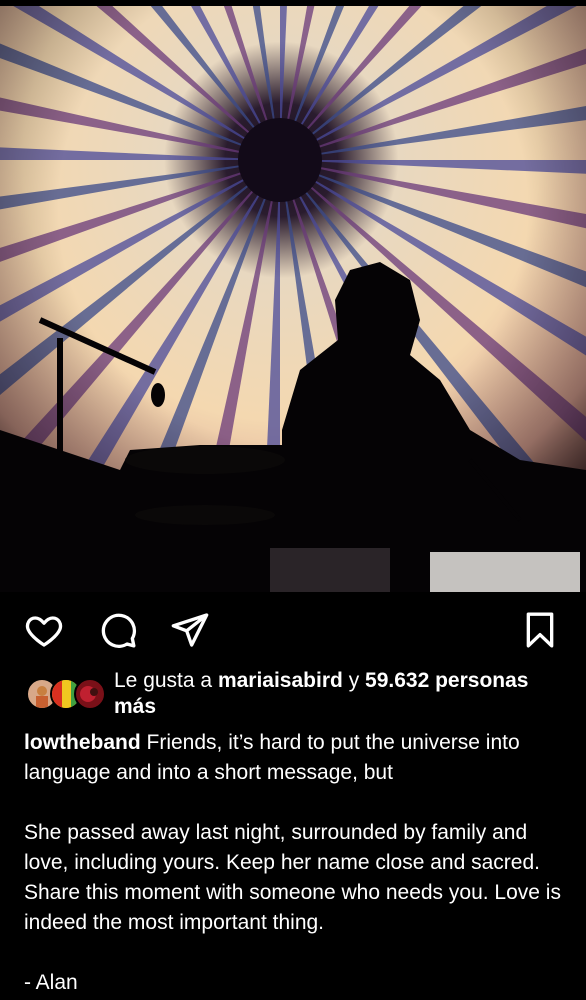 The height and width of the screenshot is (1000, 586). What do you see at coordinates (90, 694) in the screenshot?
I see `avatar` at bounding box center [90, 694].